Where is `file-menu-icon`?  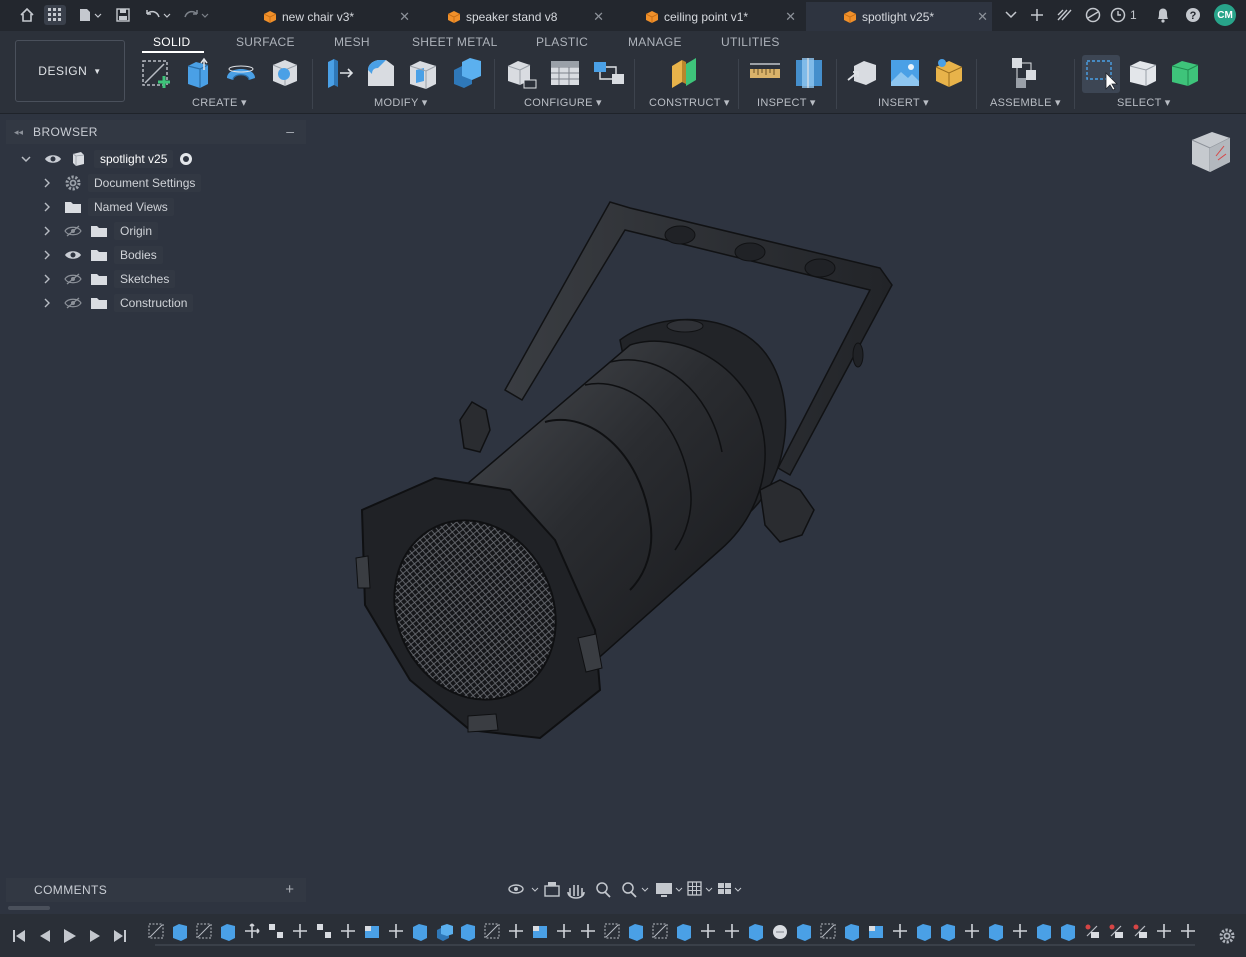
file-menu-icon is located at coordinates (90, 15).